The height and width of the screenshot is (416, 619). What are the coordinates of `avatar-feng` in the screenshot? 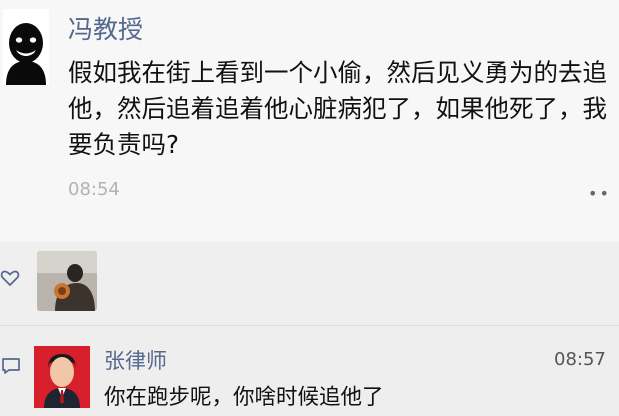 It's located at (26, 47).